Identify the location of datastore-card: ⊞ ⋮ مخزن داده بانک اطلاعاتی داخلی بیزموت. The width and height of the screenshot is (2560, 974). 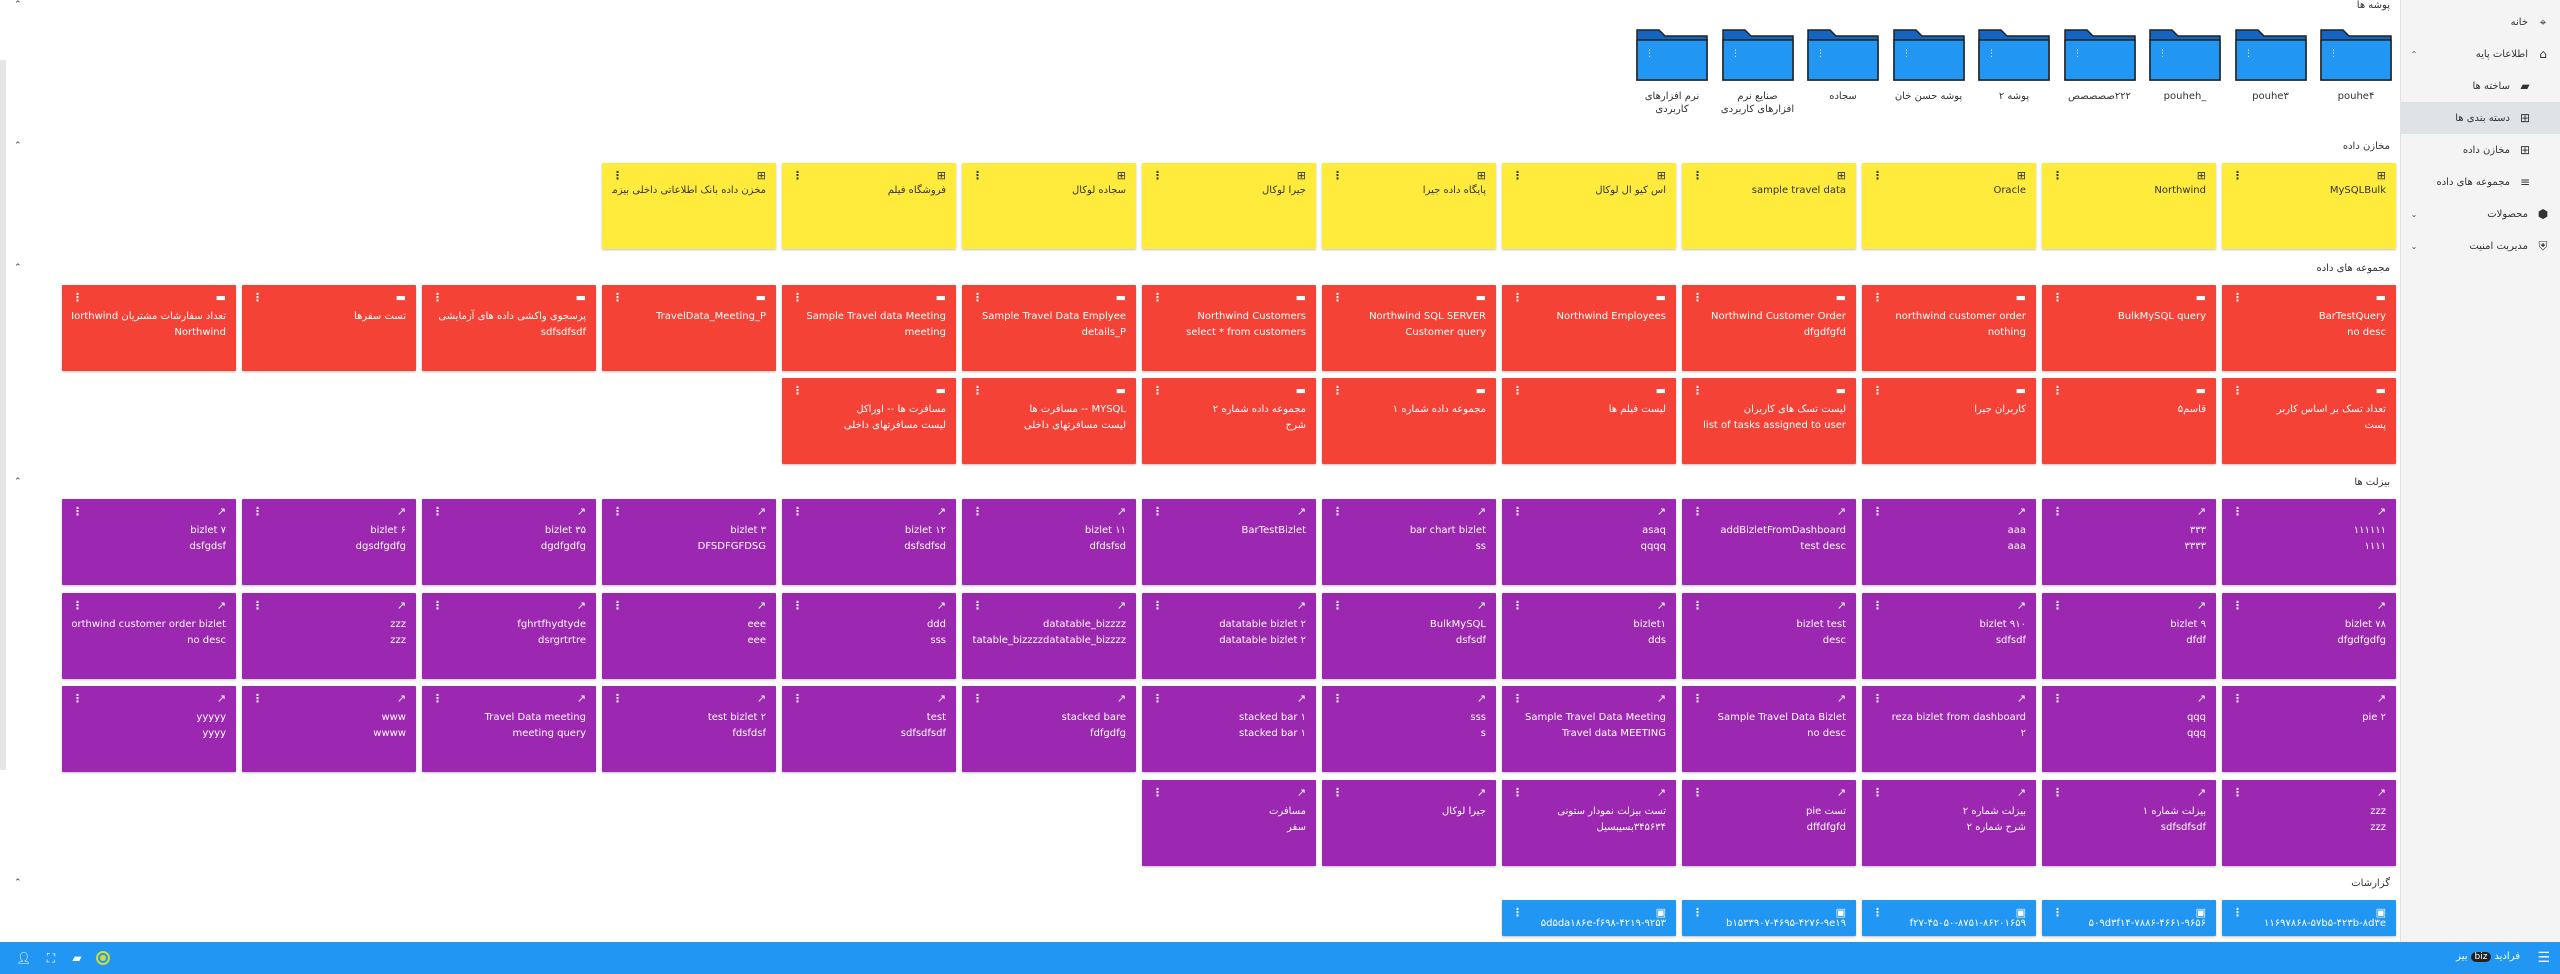
(689, 206).